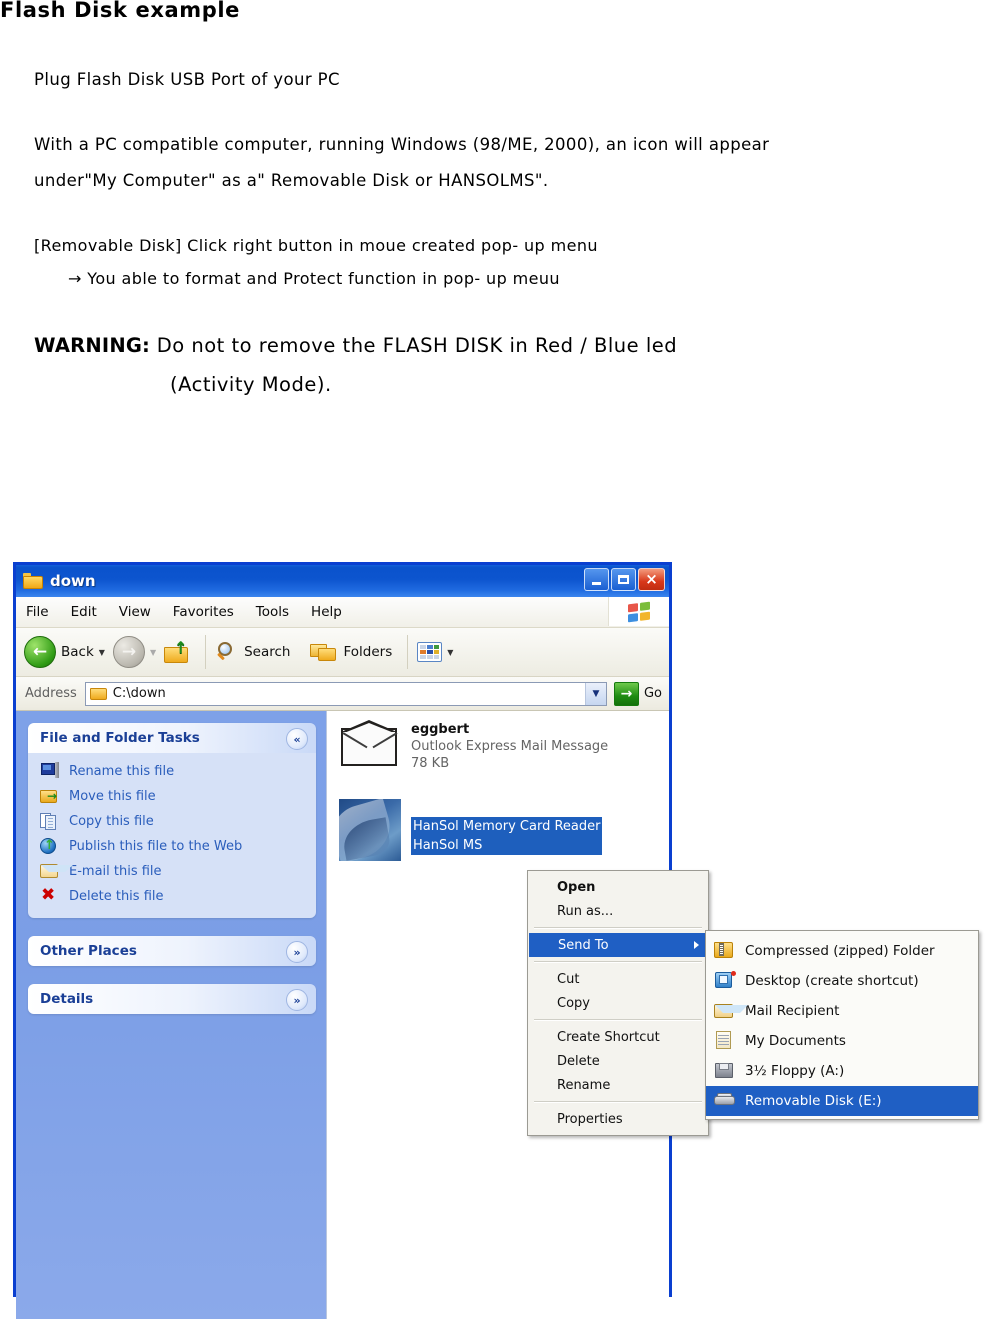 Image resolution: width=990 pixels, height=1319 pixels. What do you see at coordinates (173, 771) in the screenshot?
I see `task-rename-this-file: Rename this file` at bounding box center [173, 771].